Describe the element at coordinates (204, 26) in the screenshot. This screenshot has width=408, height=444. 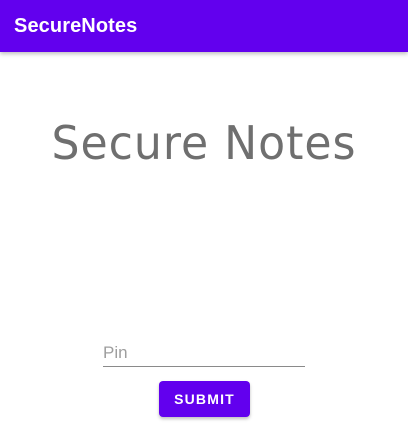
I see `app-bar: SecureNotes` at that location.